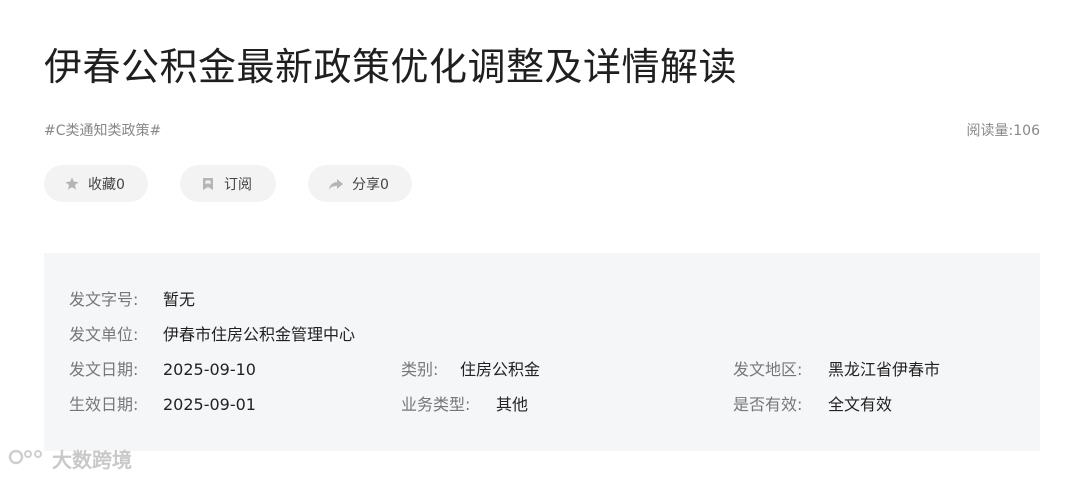  What do you see at coordinates (512, 404) in the screenshot?
I see `business-type-value: 其他` at bounding box center [512, 404].